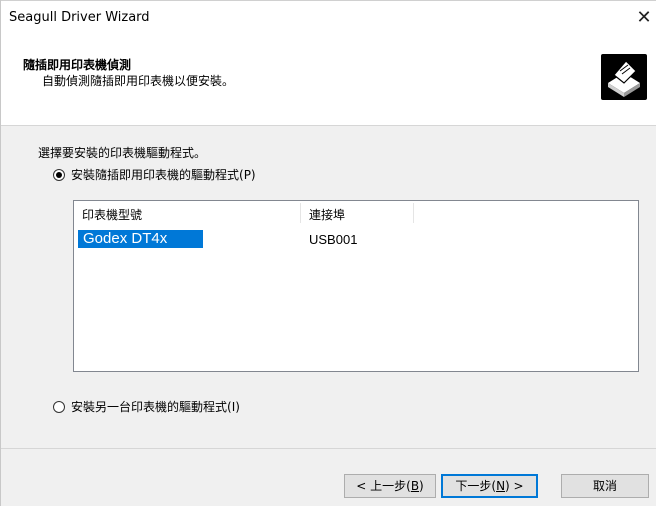 The height and width of the screenshot is (506, 656). What do you see at coordinates (122, 153) in the screenshot?
I see `select-driver-prompt: 選擇要安裝的印表機驅動程式。` at bounding box center [122, 153].